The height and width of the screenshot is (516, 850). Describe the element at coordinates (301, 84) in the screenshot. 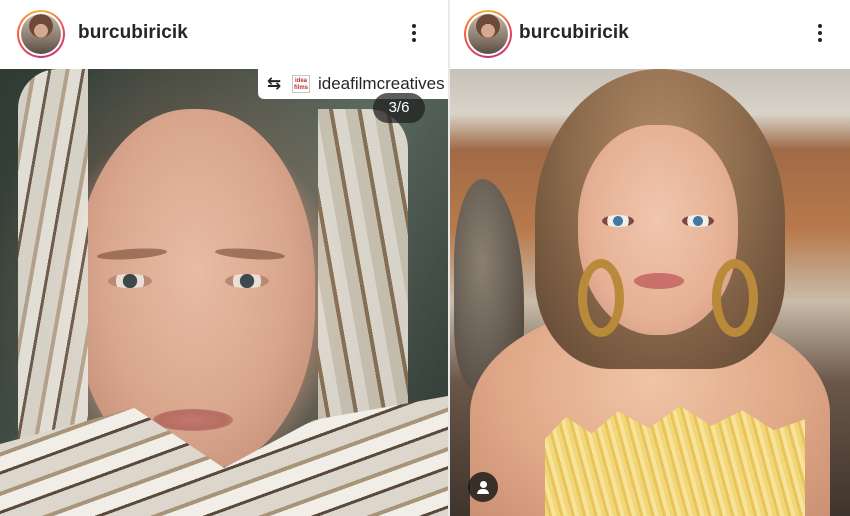

I see `brand-logo: idea films` at that location.